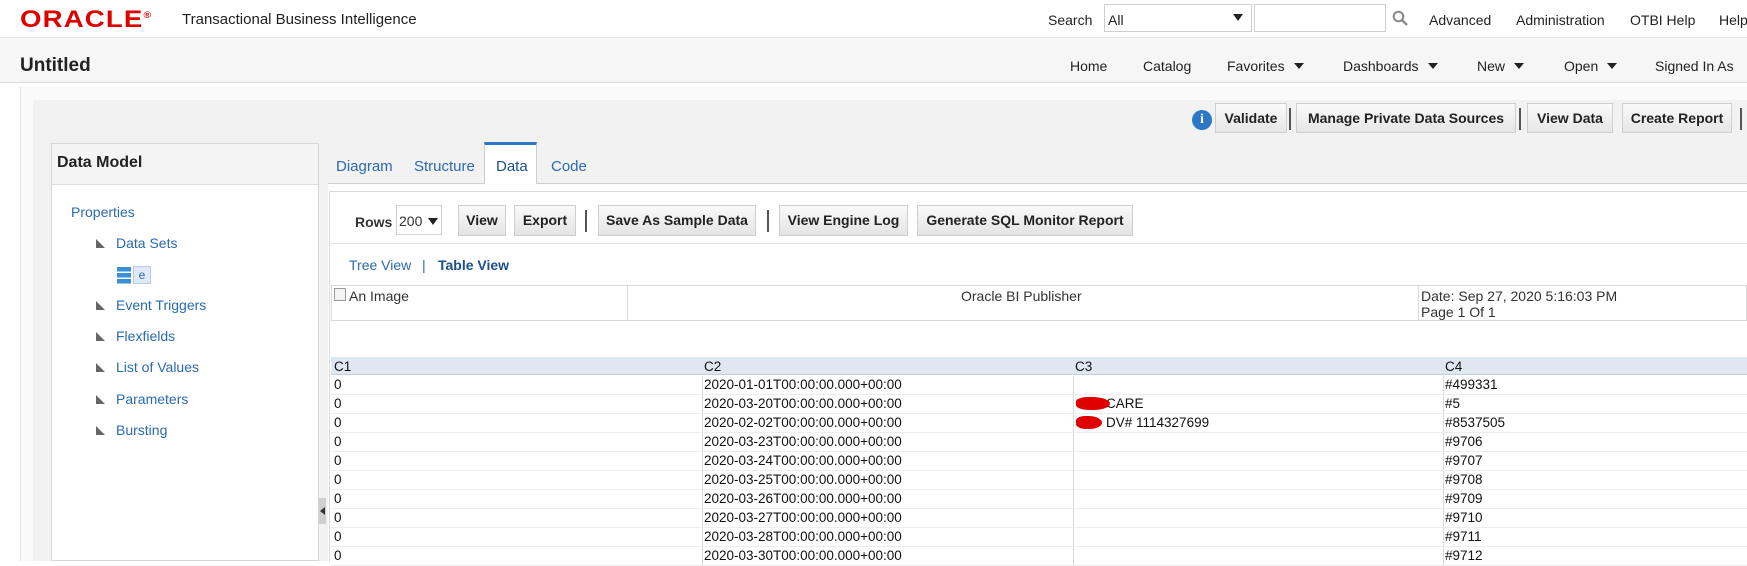 The height and width of the screenshot is (566, 1747). I want to click on nav-signed-in-as: Signed In As, so click(1694, 66).